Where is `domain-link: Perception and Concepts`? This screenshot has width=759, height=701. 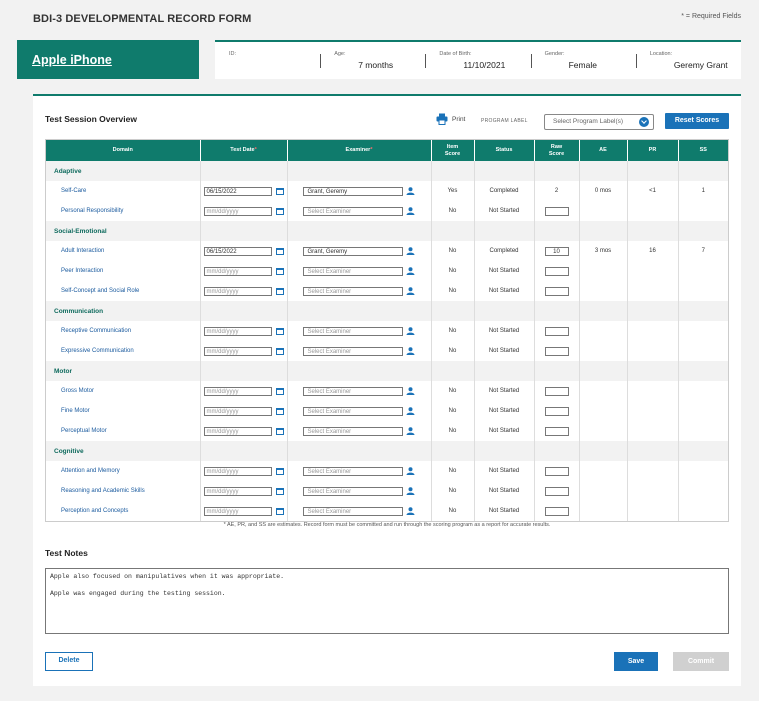
domain-link: Perception and Concepts is located at coordinates (123, 511).